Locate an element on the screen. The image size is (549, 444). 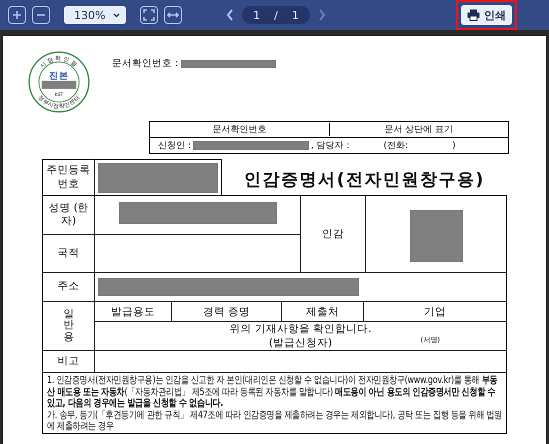
stamp-center-text: 진본 is located at coordinates (59, 76).